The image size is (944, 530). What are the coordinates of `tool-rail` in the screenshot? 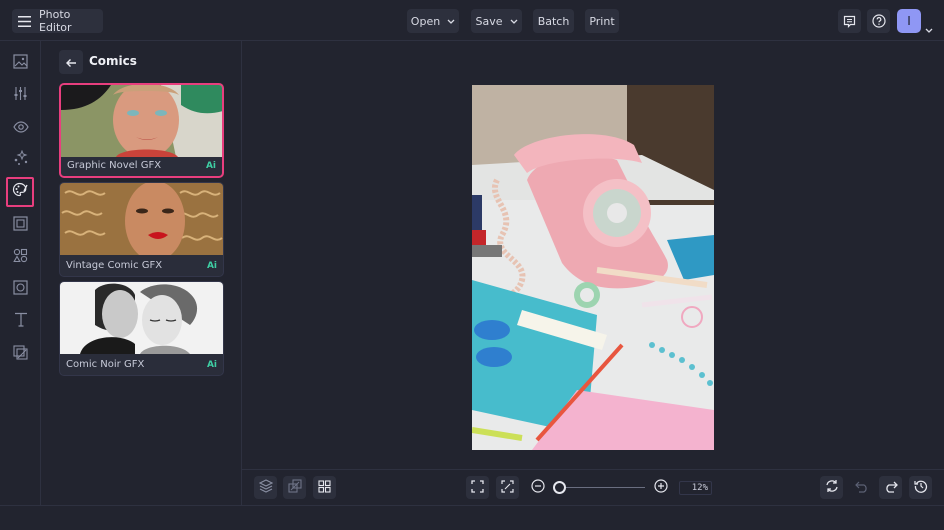 It's located at (20, 273).